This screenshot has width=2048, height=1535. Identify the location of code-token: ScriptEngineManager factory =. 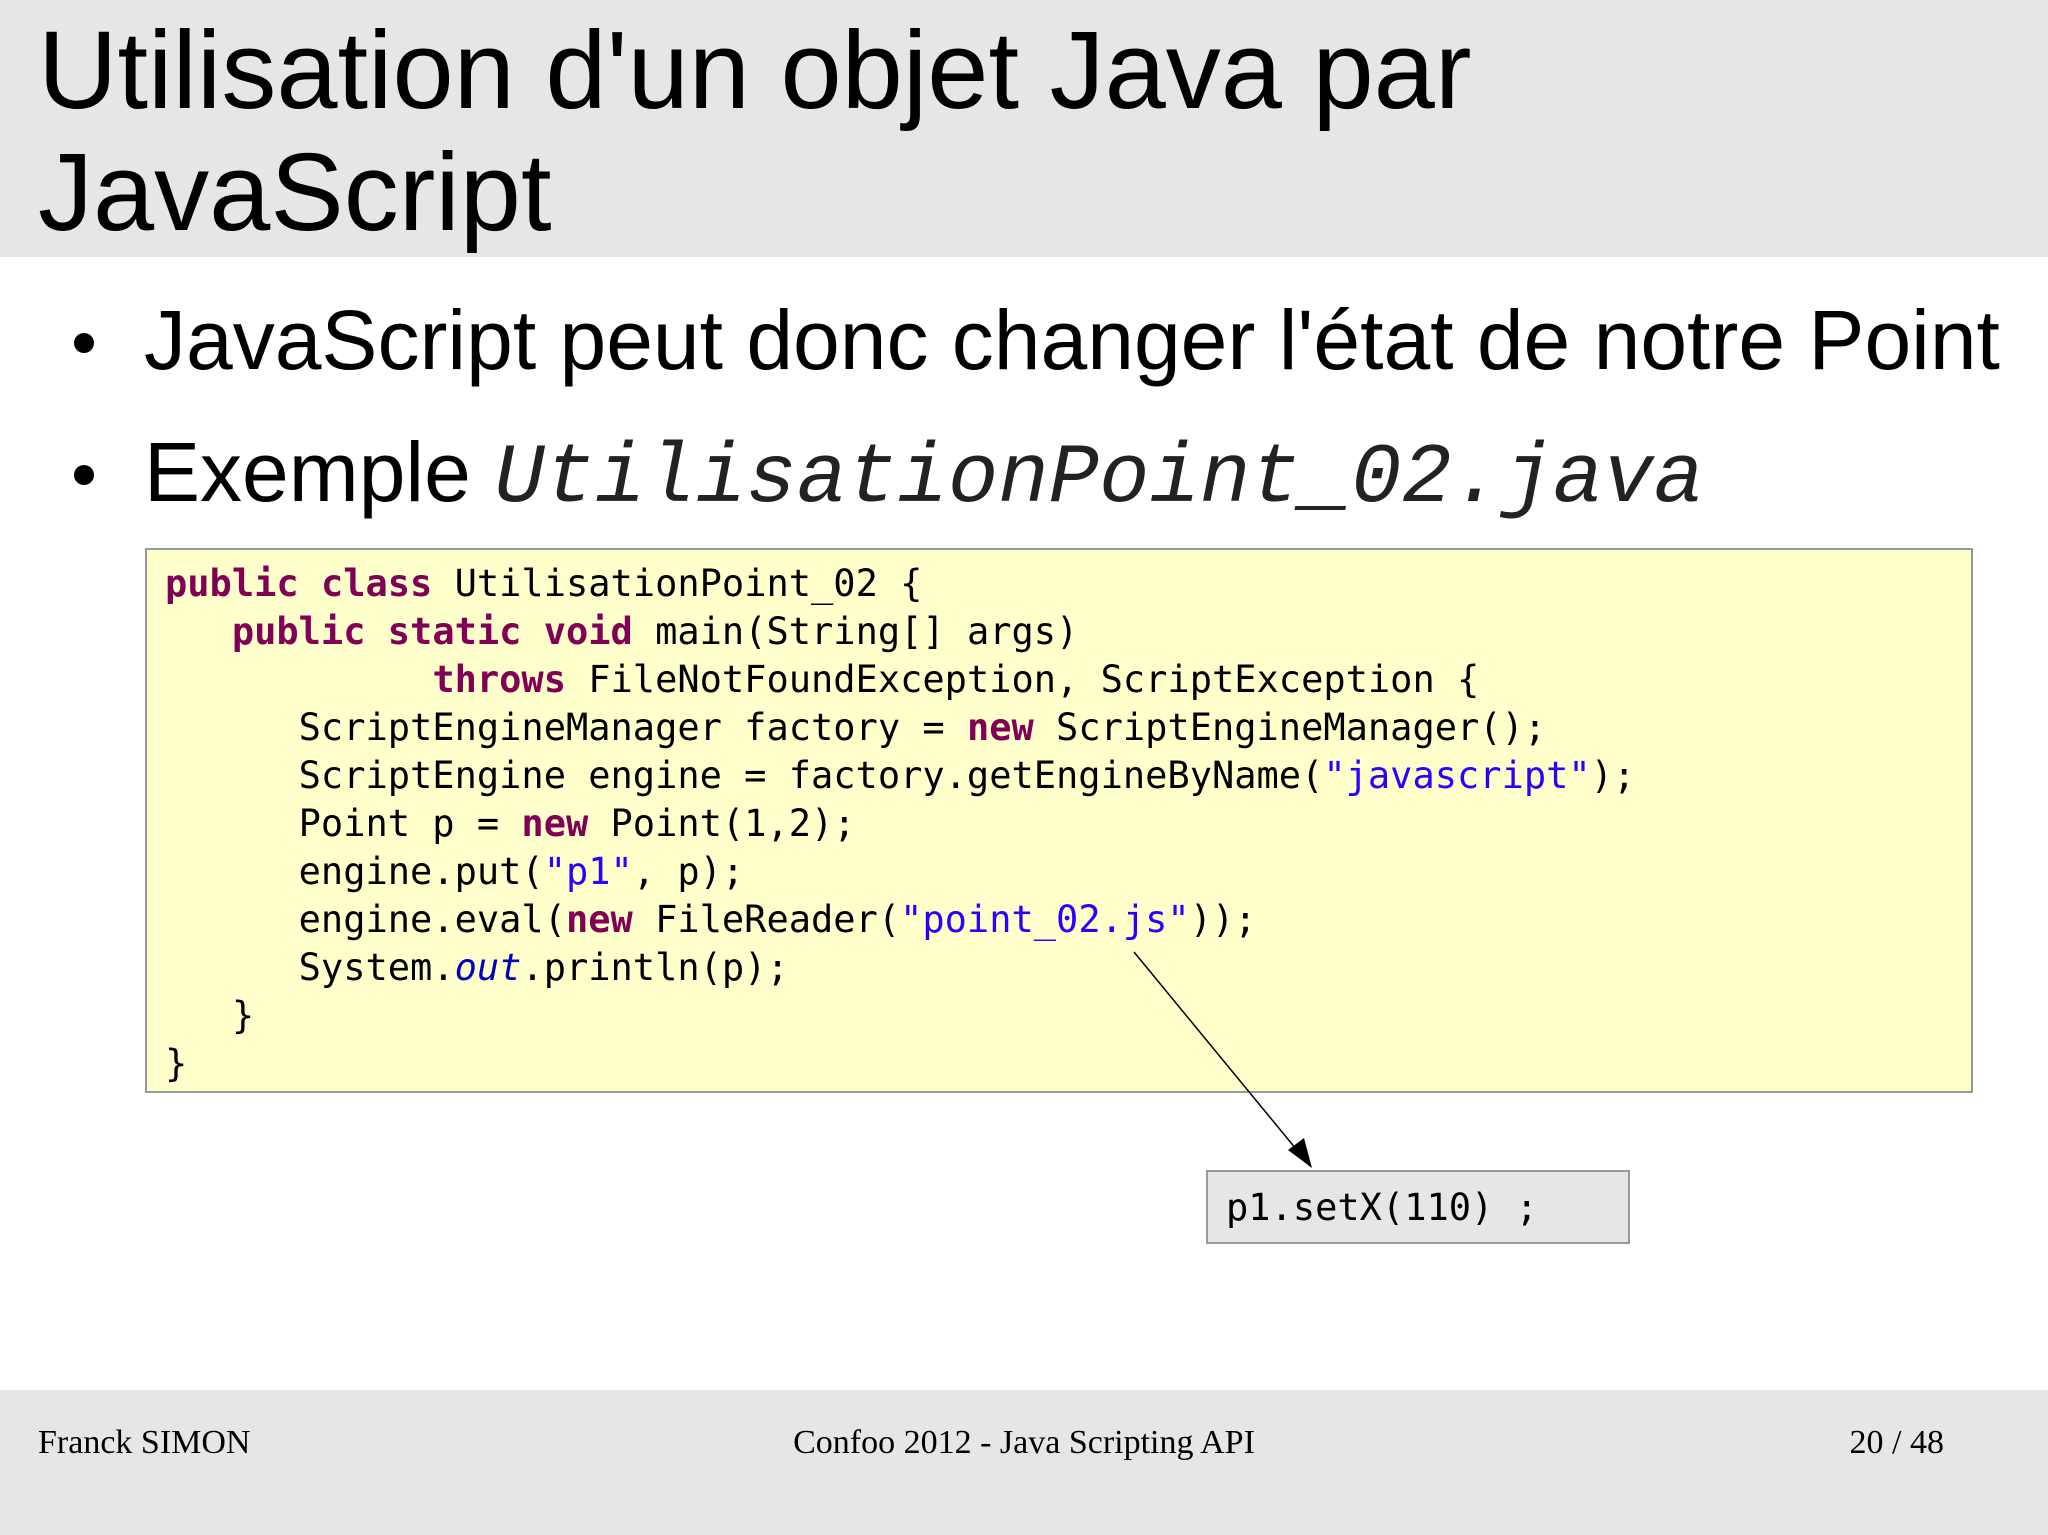
(566, 727).